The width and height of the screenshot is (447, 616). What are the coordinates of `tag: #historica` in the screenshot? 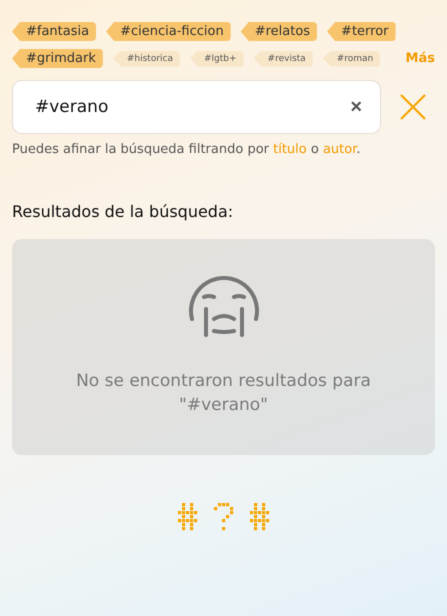 It's located at (146, 58).